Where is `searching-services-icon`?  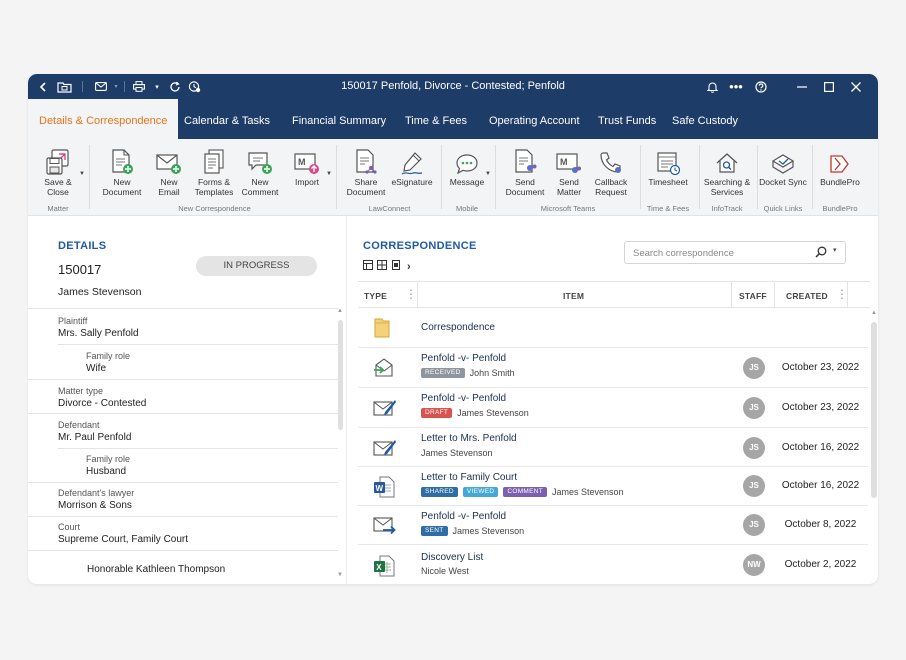
searching-services-icon is located at coordinates (727, 163).